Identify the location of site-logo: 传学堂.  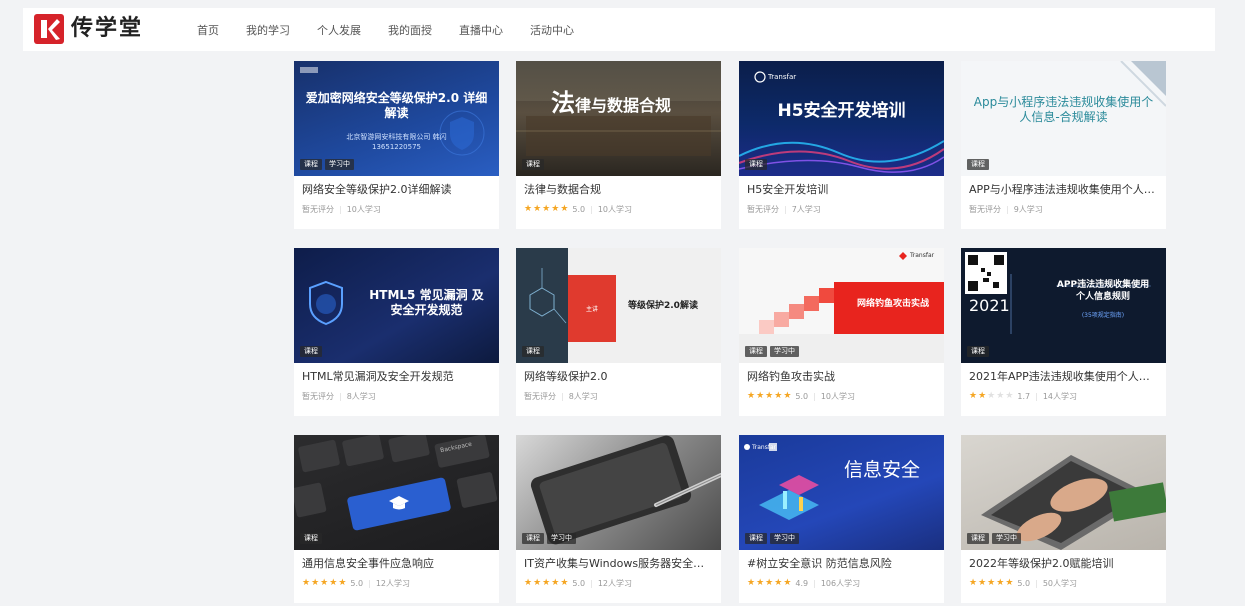
(88, 29).